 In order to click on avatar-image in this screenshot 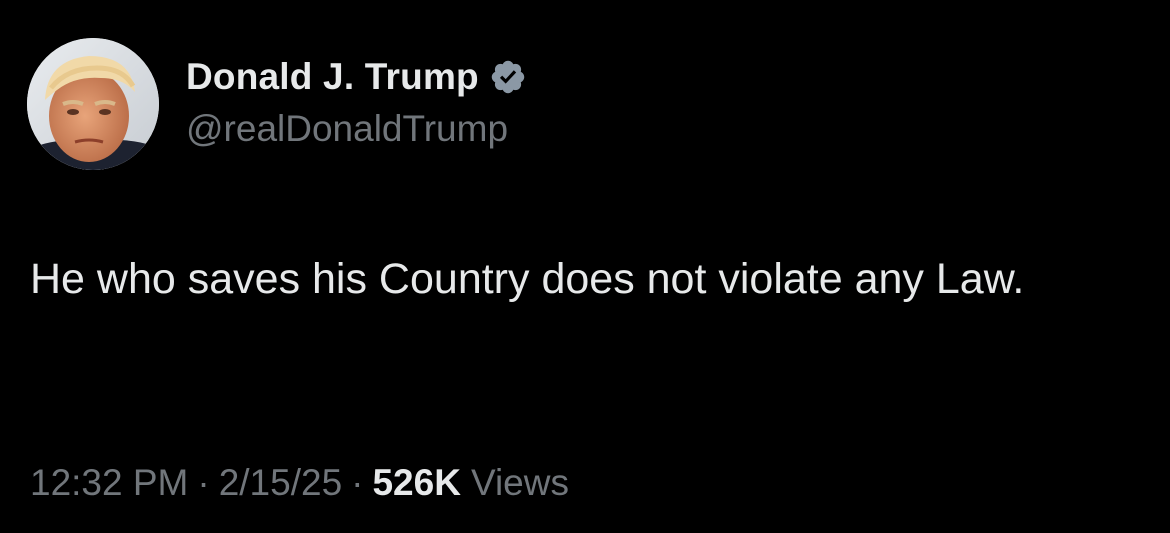, I will do `click(93, 104)`.